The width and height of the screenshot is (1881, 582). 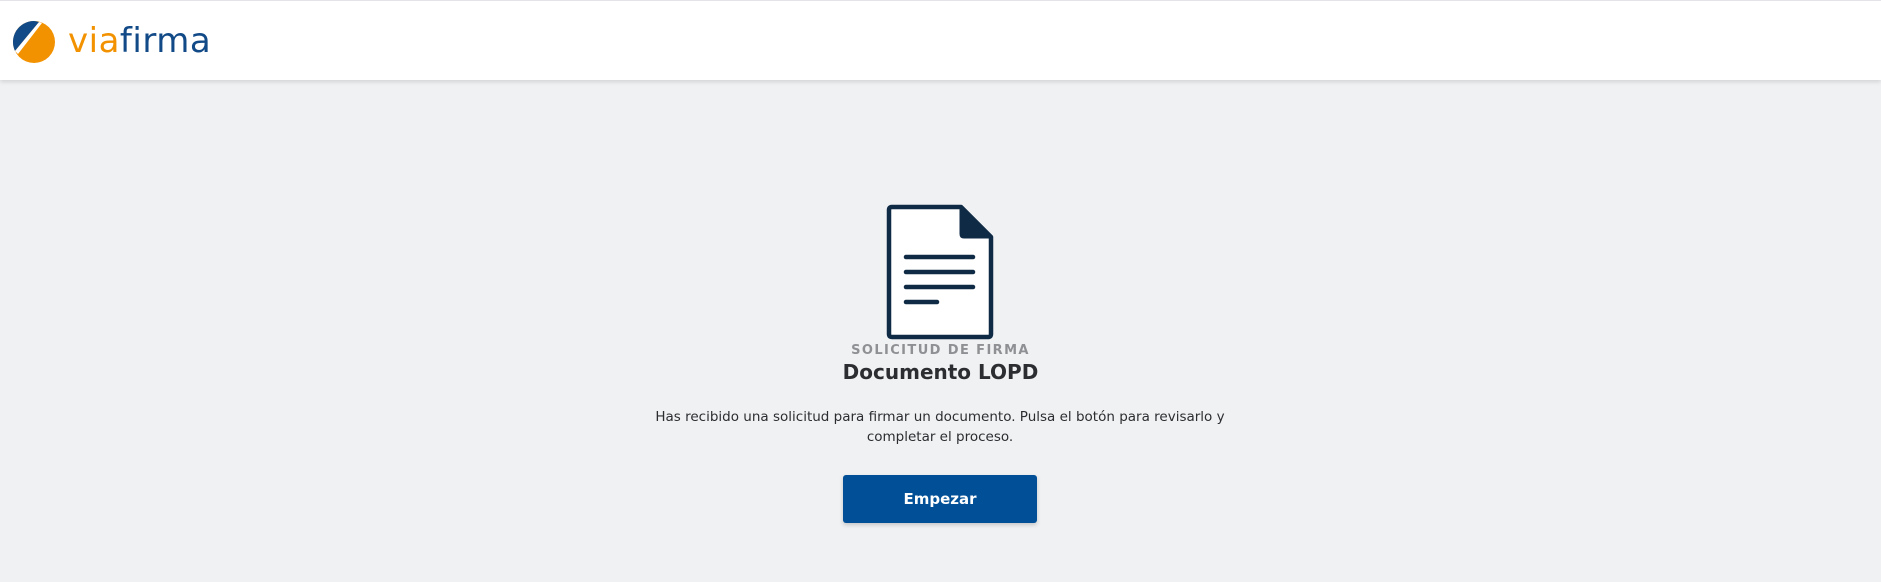 I want to click on top-bar: viafirma, so click(x=940, y=40).